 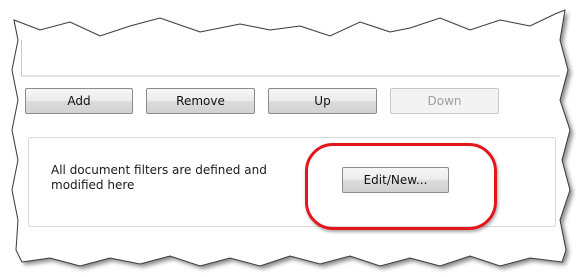 I want to click on down-button: Down, so click(x=444, y=101).